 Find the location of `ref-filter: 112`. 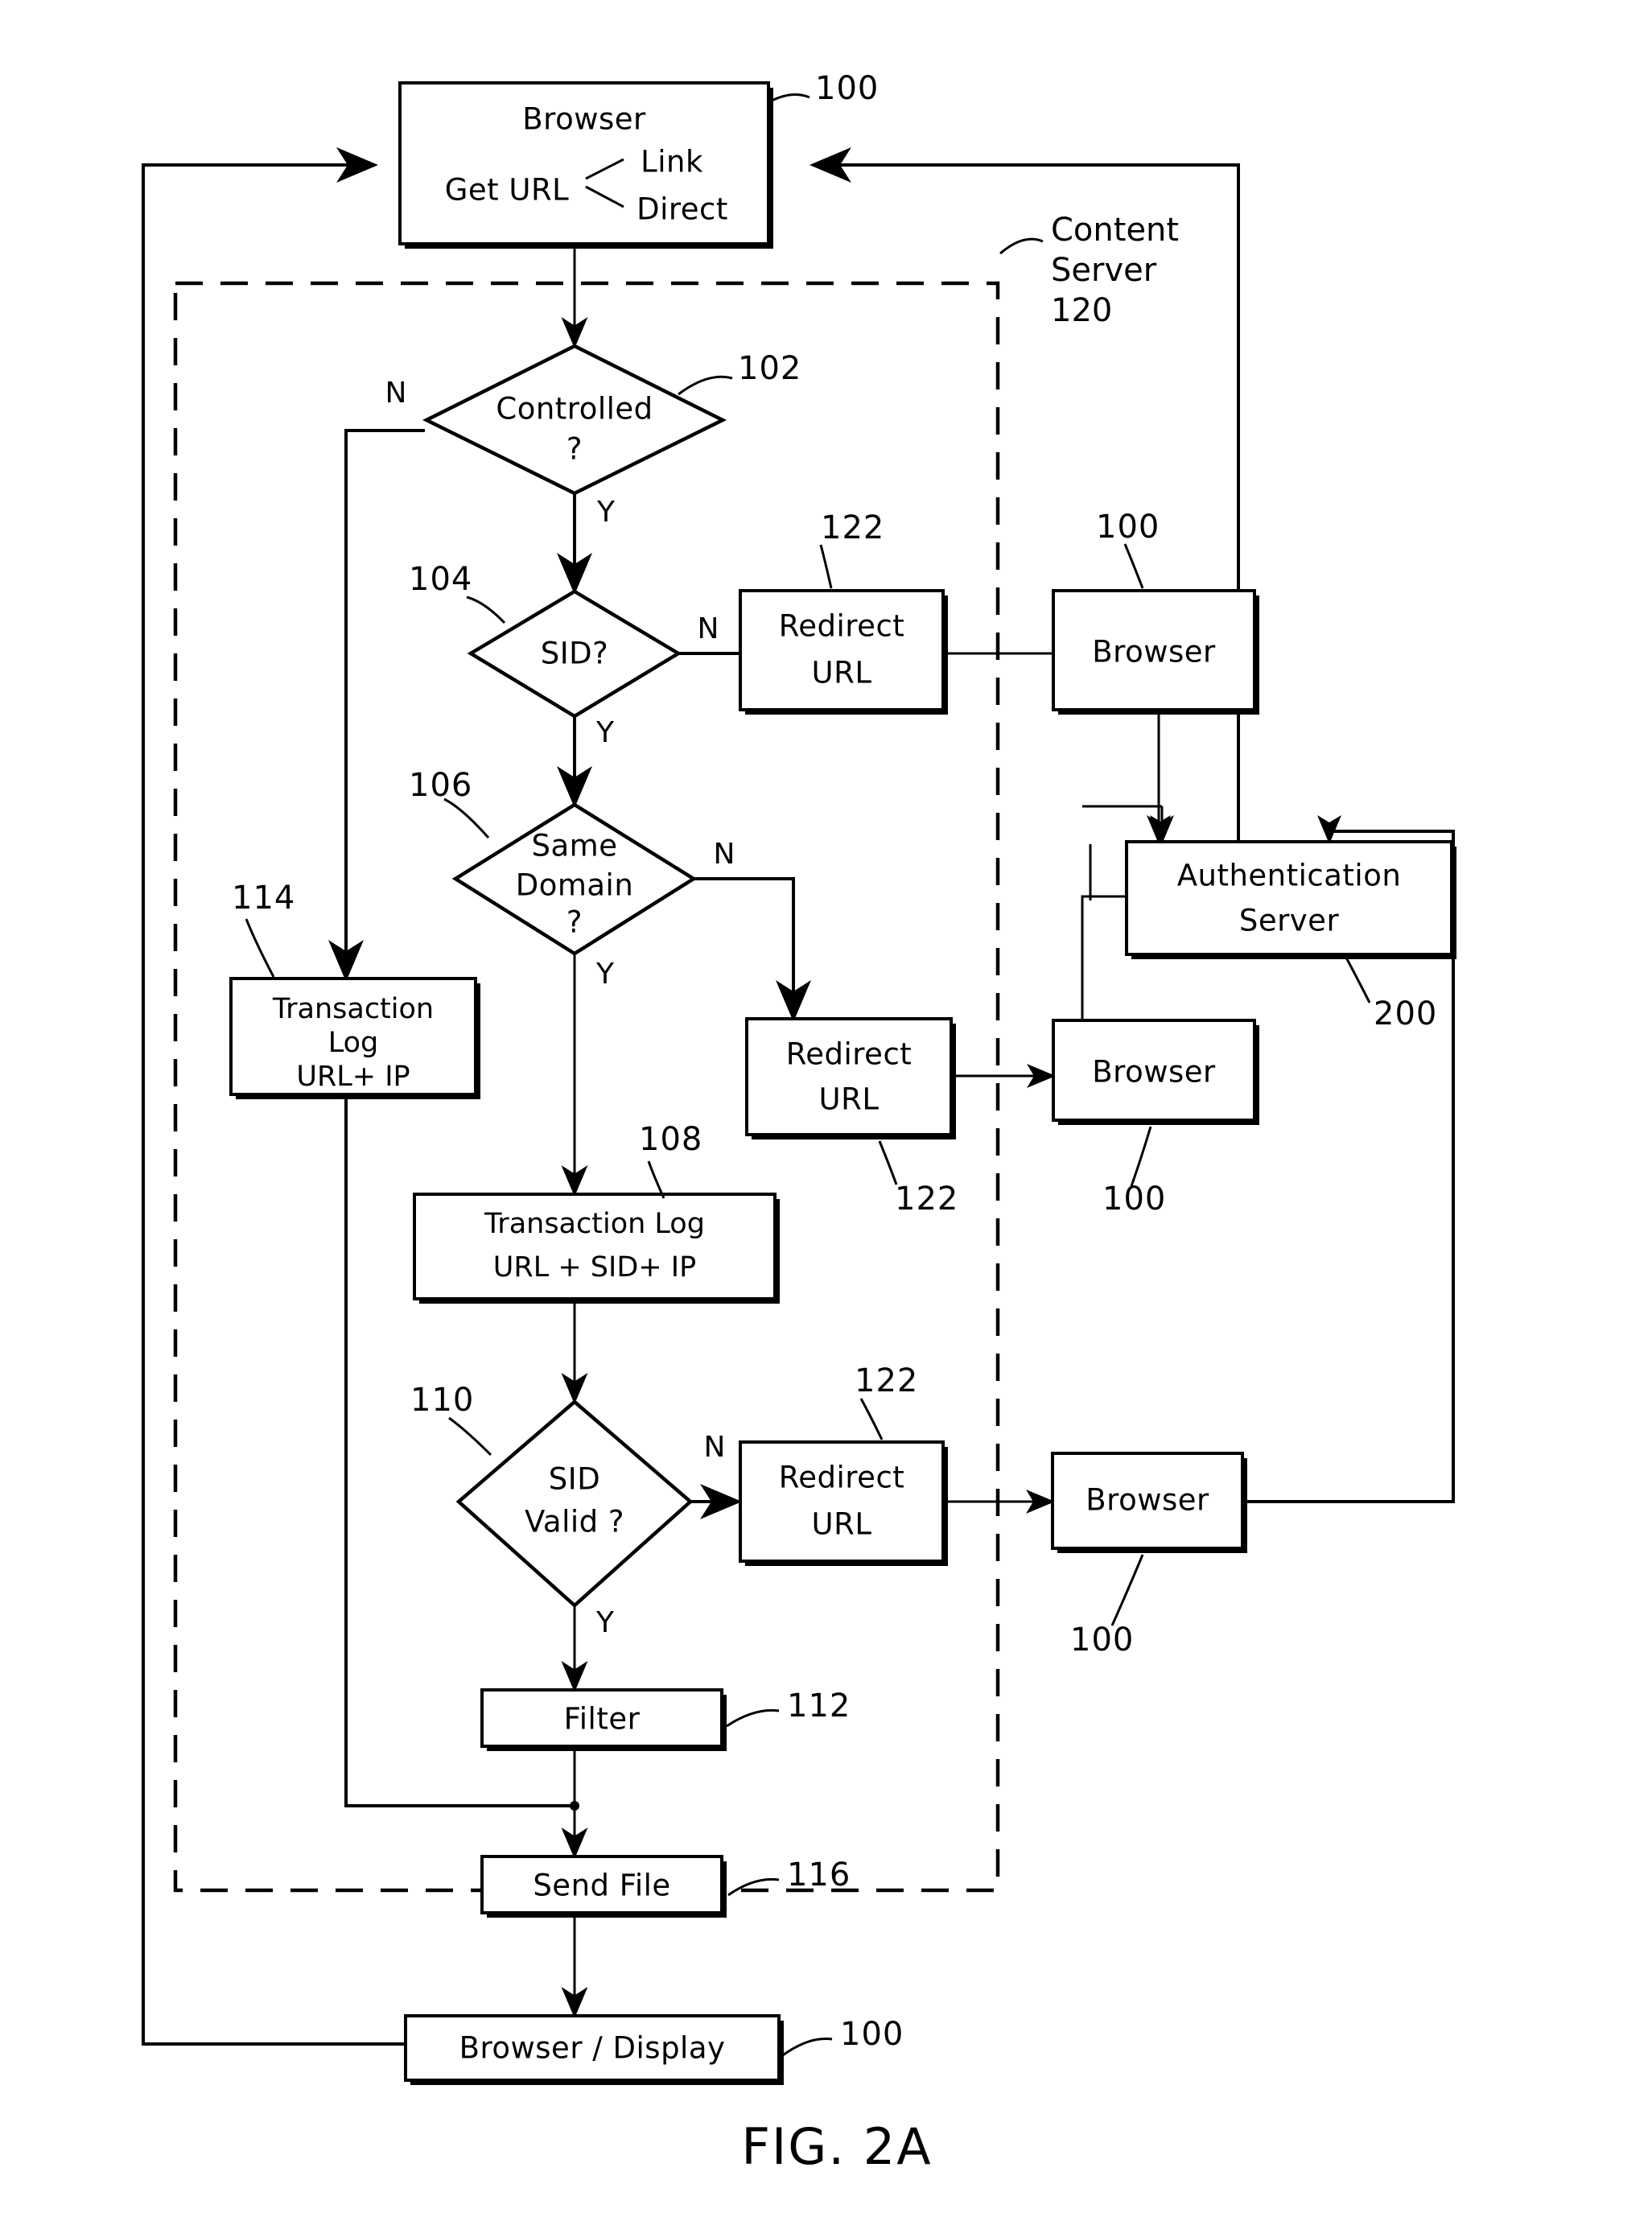

ref-filter: 112 is located at coordinates (819, 1706).